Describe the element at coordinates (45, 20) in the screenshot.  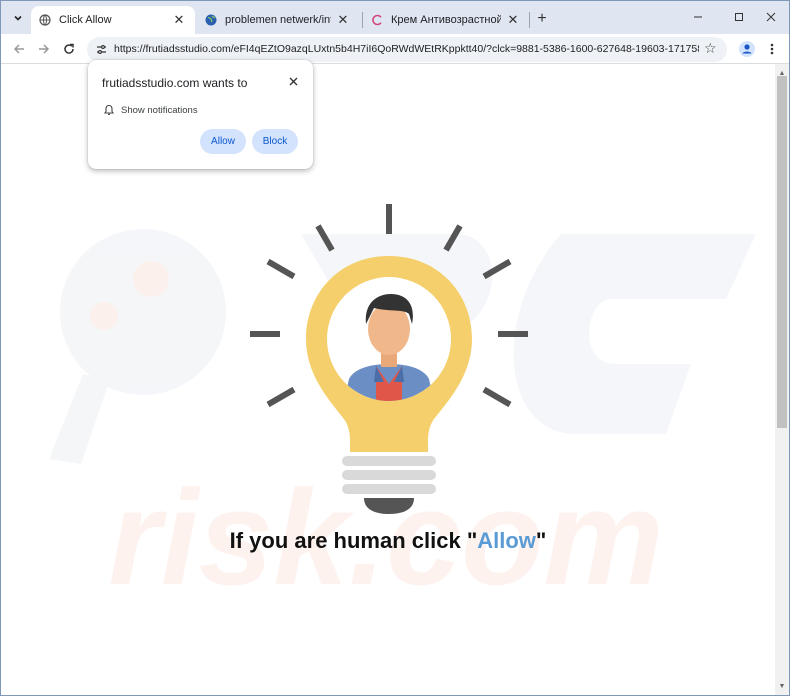
I see `globe-icon` at that location.